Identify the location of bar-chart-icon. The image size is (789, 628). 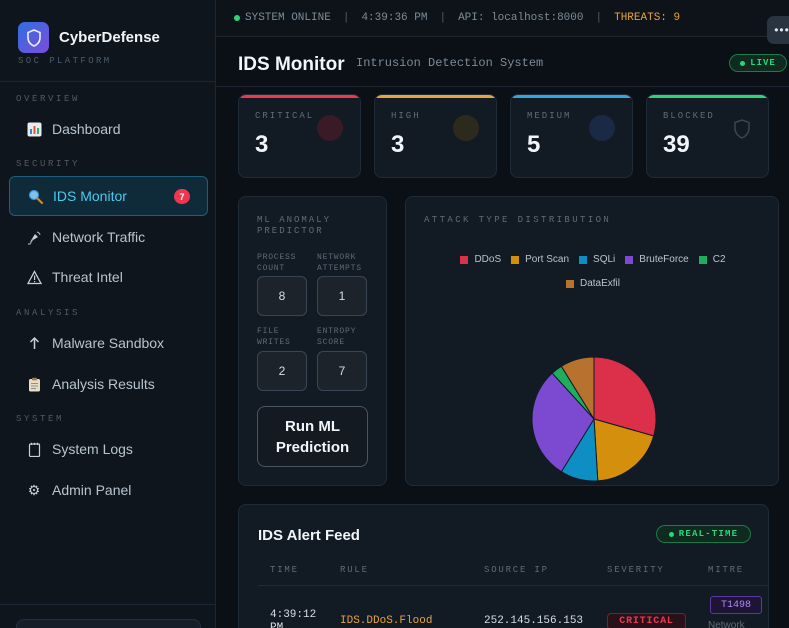
(34, 129).